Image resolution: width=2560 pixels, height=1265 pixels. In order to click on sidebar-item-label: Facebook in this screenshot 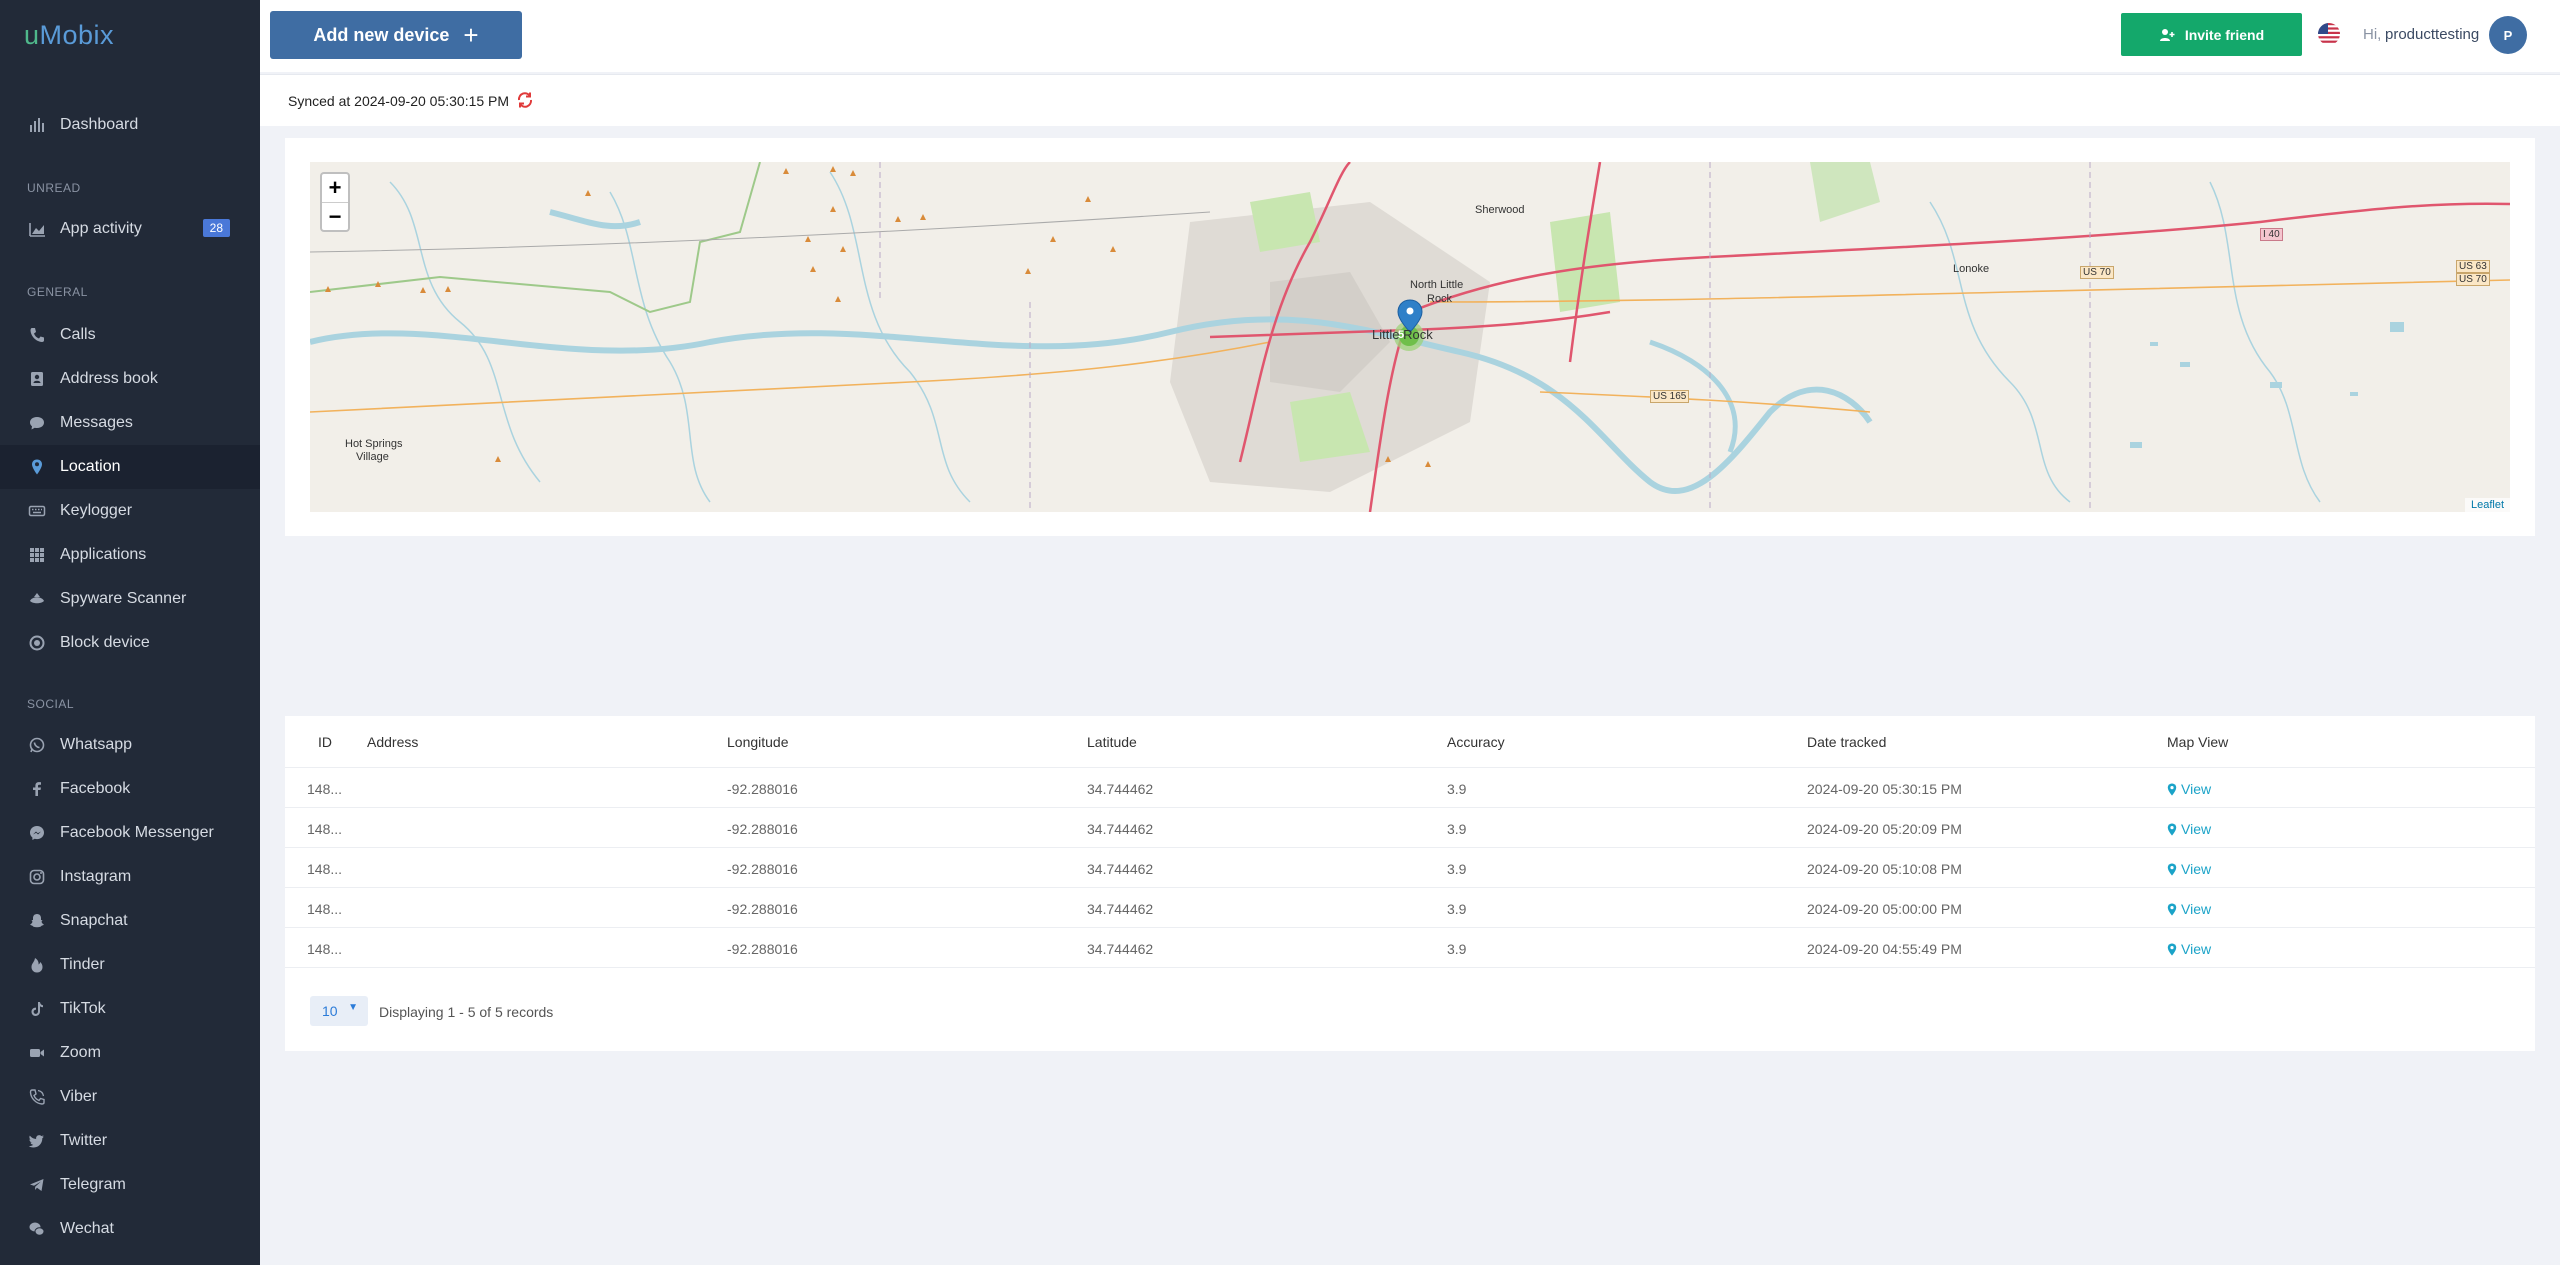, I will do `click(95, 788)`.